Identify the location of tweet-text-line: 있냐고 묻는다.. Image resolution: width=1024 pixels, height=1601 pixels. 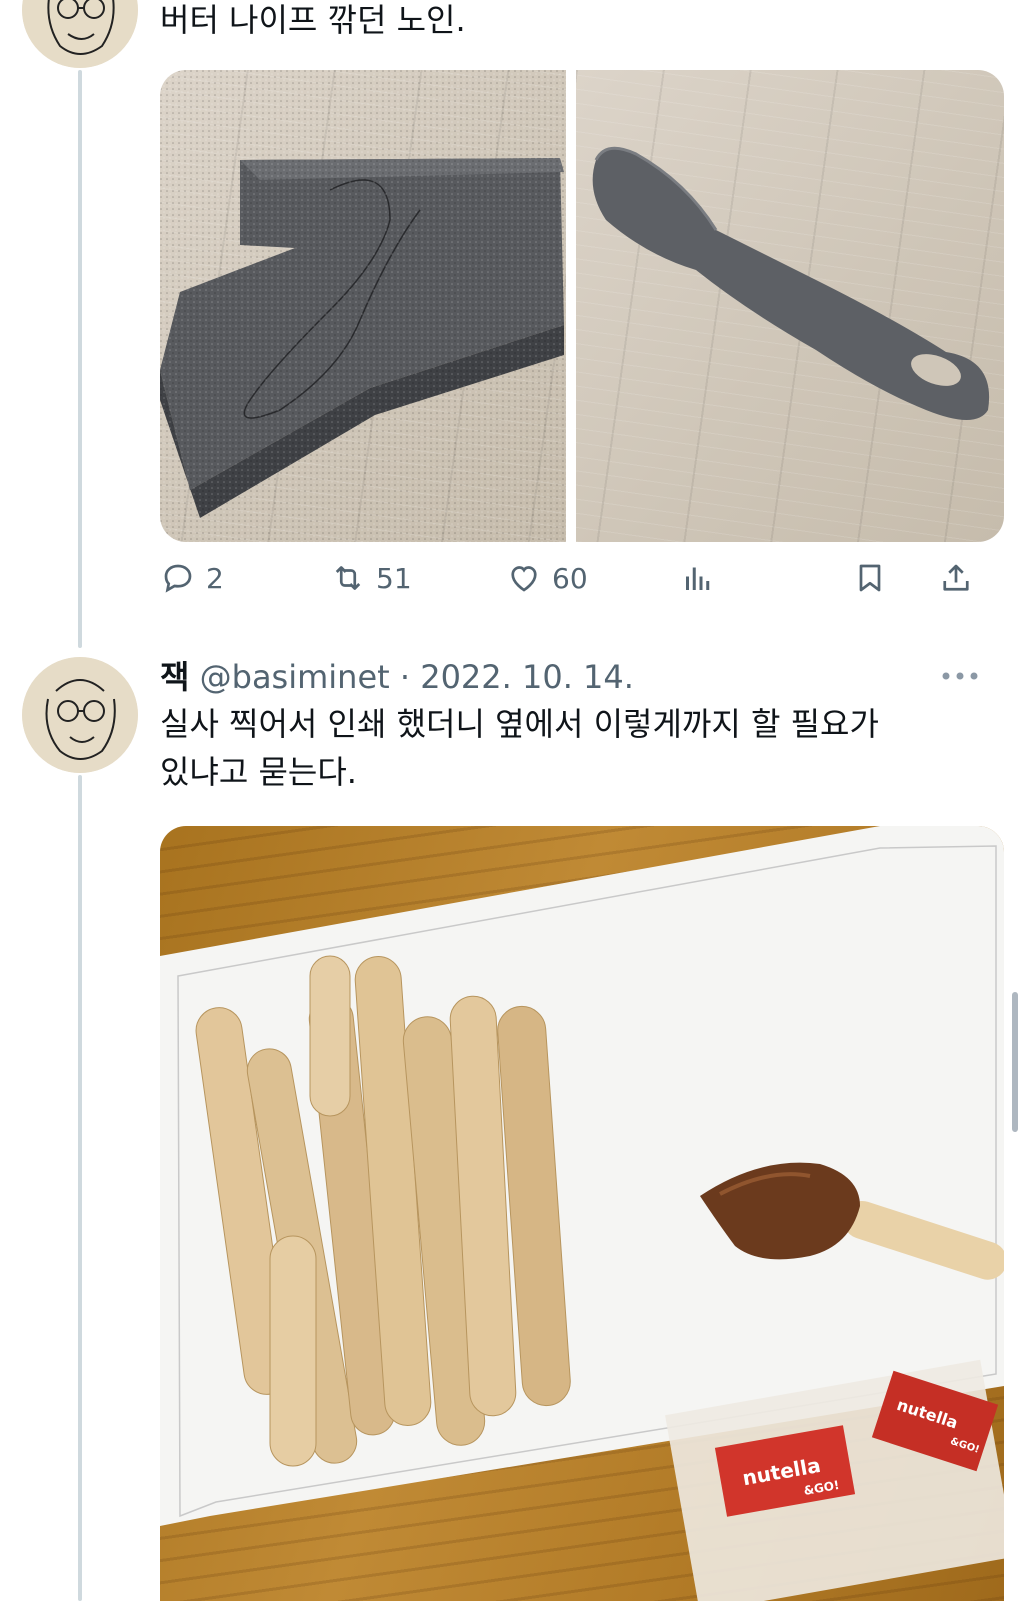
(258, 772).